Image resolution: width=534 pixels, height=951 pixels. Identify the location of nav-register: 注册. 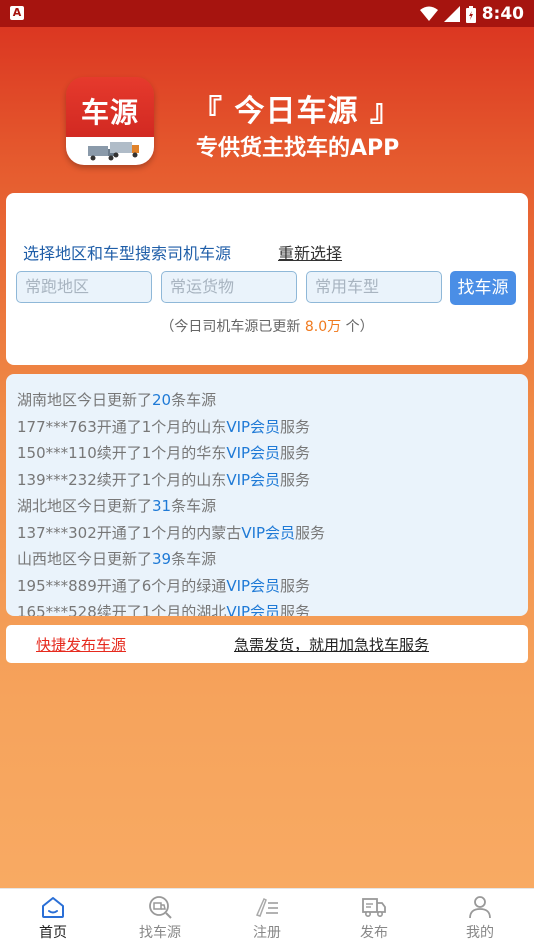
(267, 918).